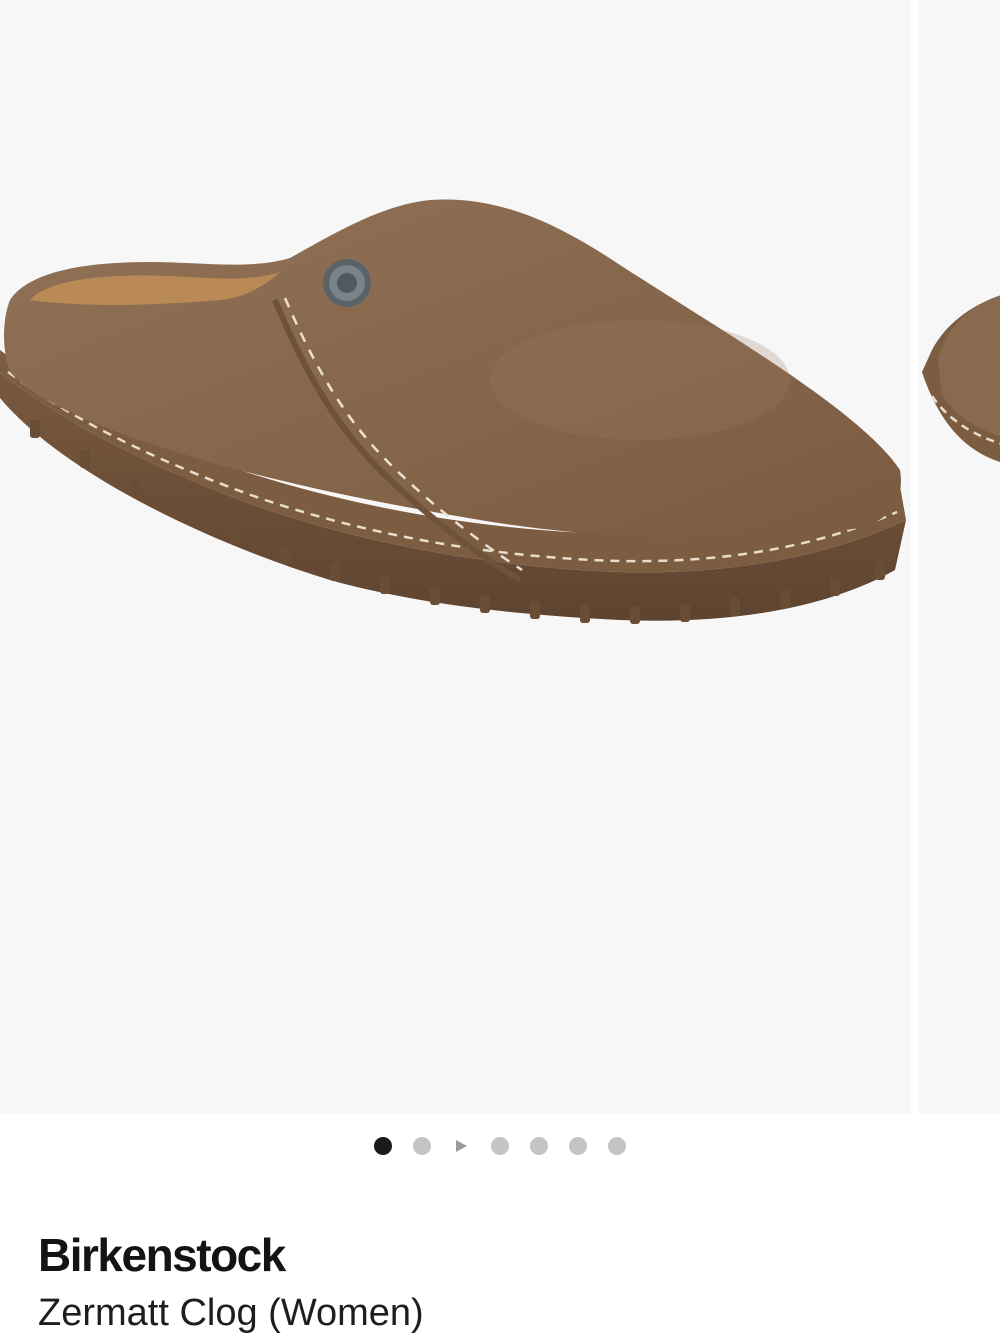 The image size is (1000, 1333). Describe the element at coordinates (231, 1312) in the screenshot. I see `product-title: Zermatt Clog (Women)` at that location.